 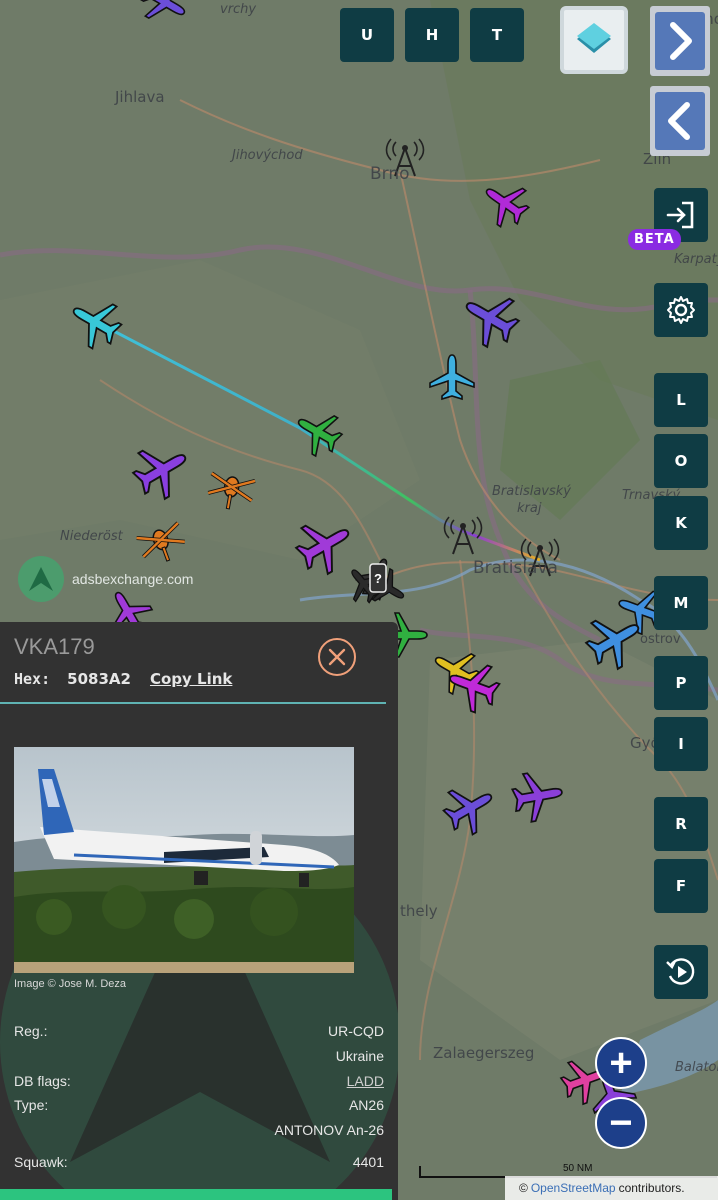 I want to click on previous-button, so click(x=680, y=121).